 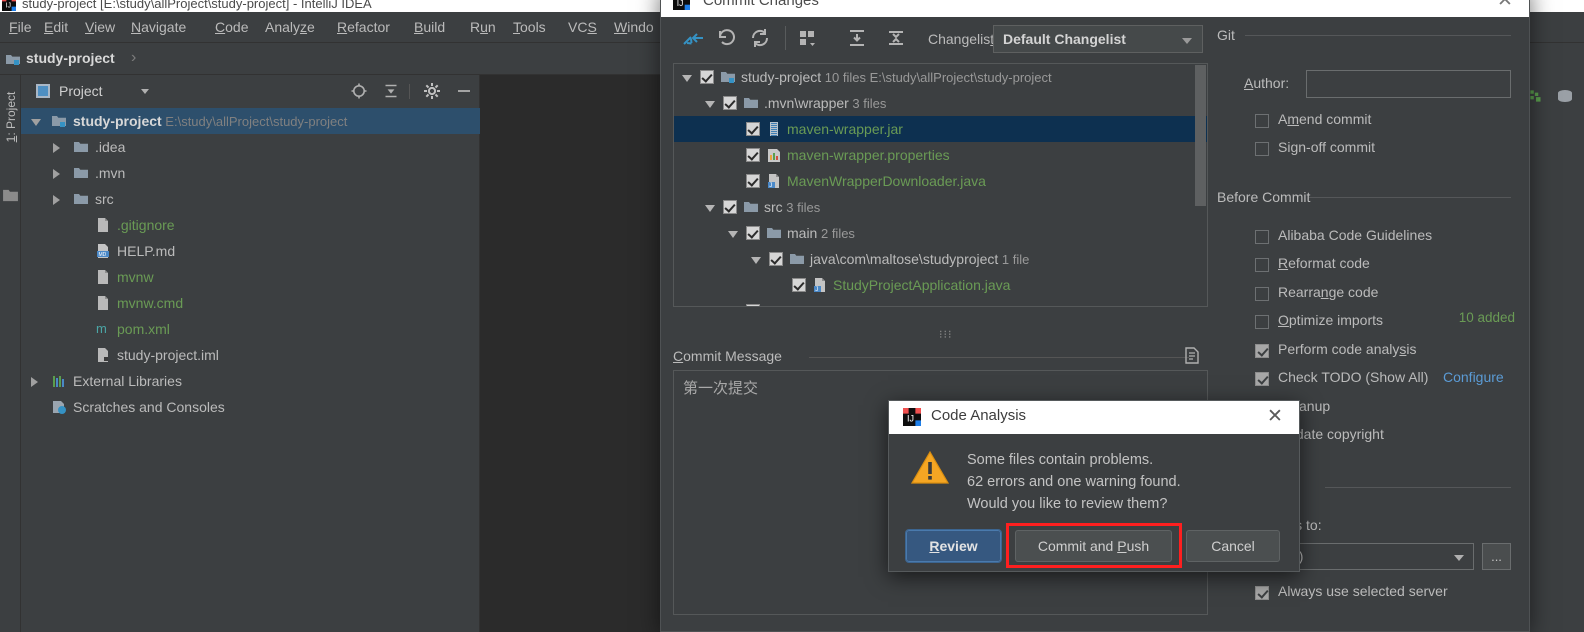 What do you see at coordinates (11, 117) in the screenshot?
I see `tool-window-tab-project: 1: Project` at bounding box center [11, 117].